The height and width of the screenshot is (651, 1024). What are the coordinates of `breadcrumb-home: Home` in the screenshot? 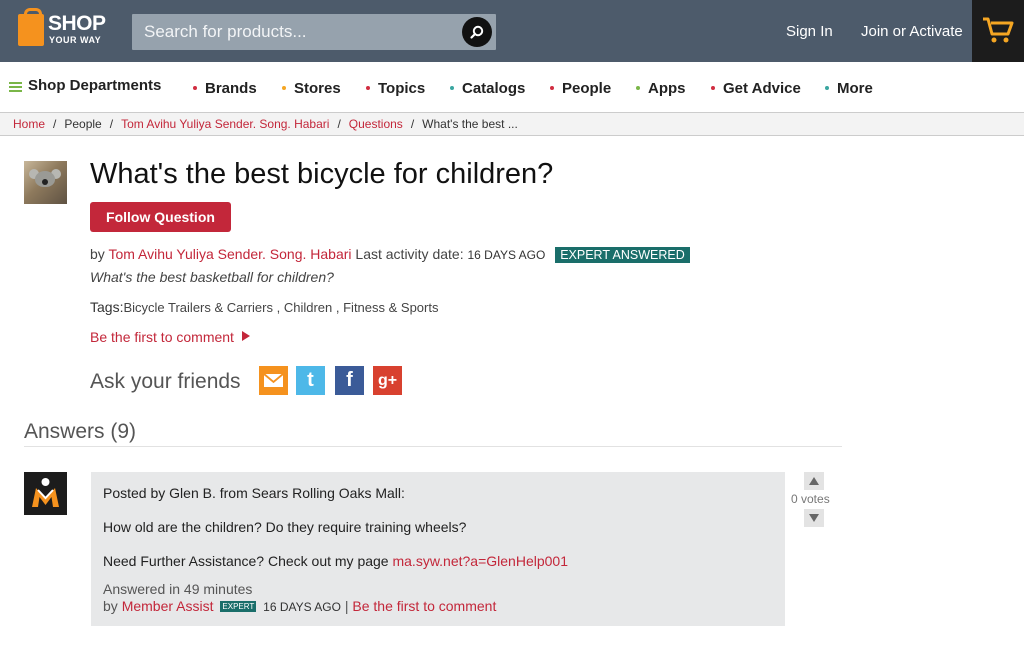 It's located at (29, 124).